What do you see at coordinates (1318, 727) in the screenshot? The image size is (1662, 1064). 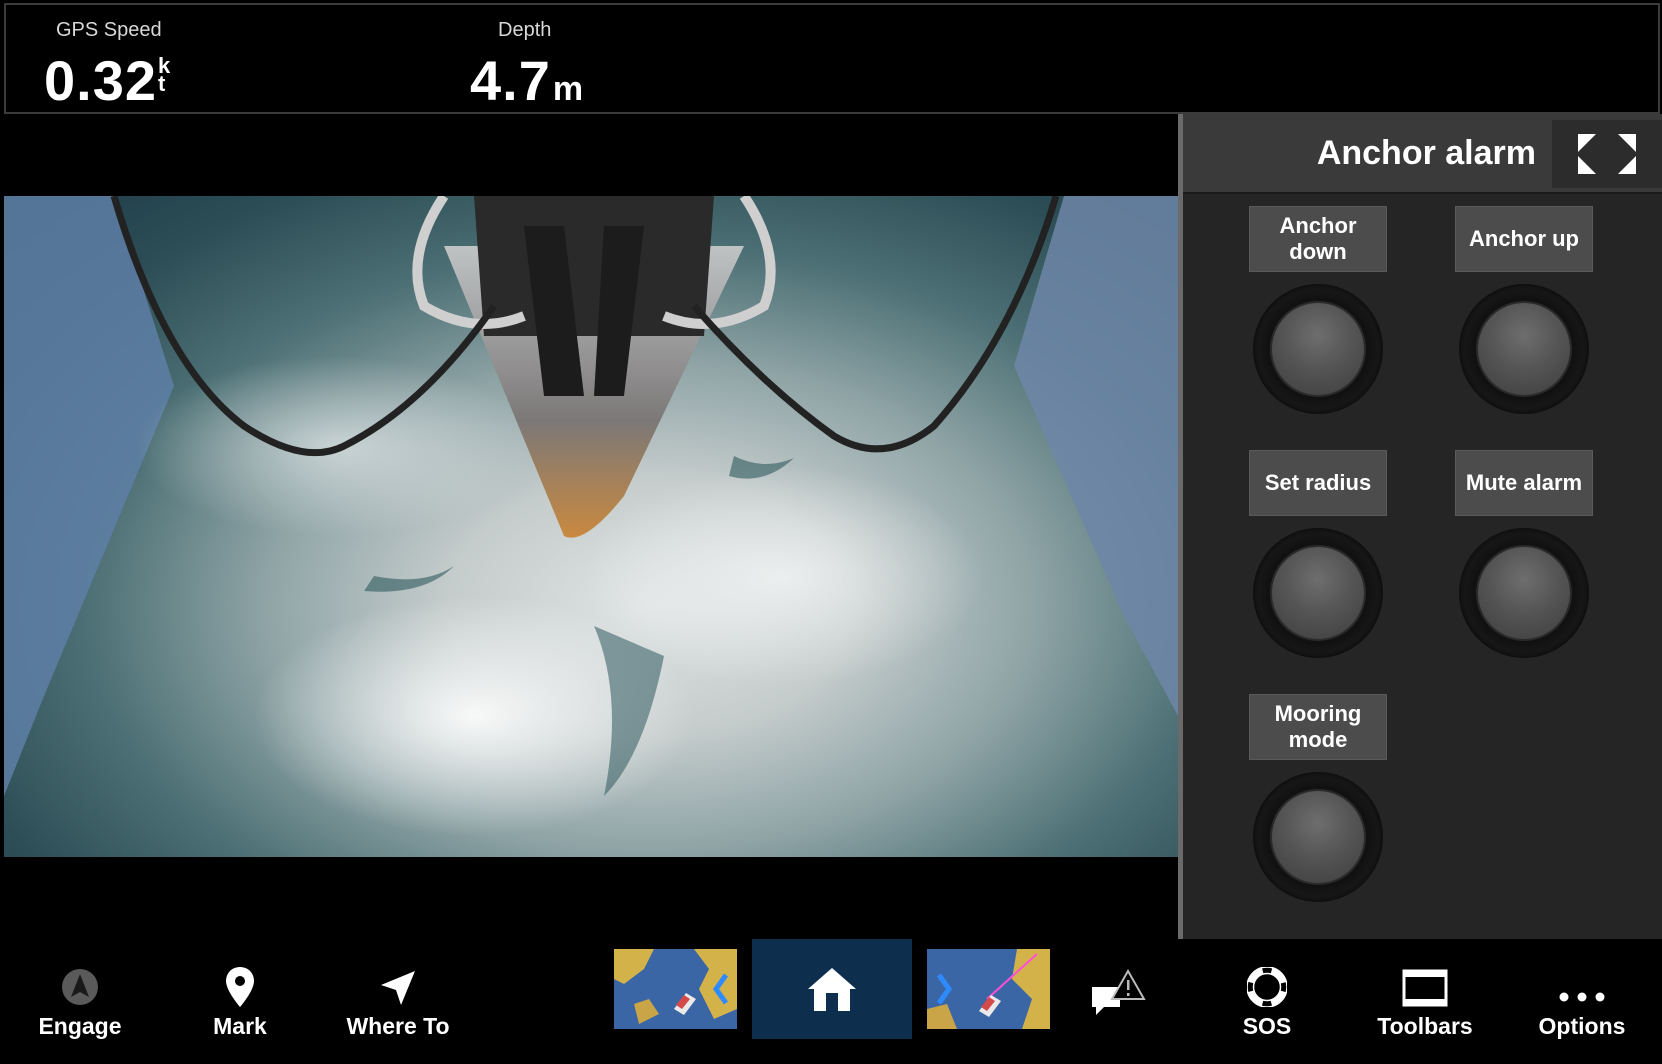 I see `mooring-mode-button: Mooring mode` at bounding box center [1318, 727].